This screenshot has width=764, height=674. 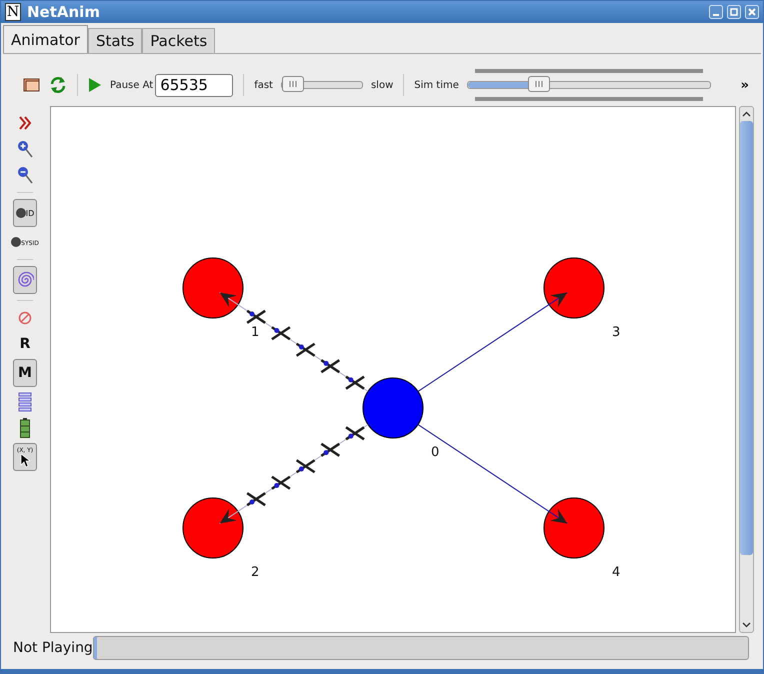 I want to click on tab: Stats, so click(x=115, y=40).